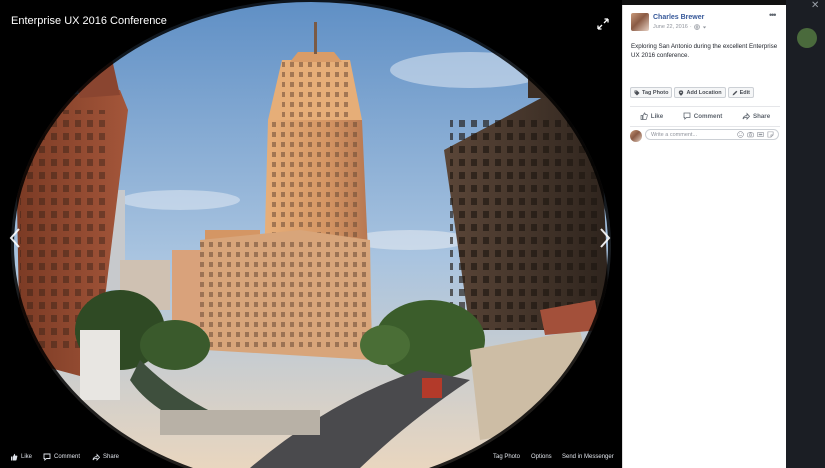 The height and width of the screenshot is (468, 825). I want to click on tag-icon, so click(637, 92).